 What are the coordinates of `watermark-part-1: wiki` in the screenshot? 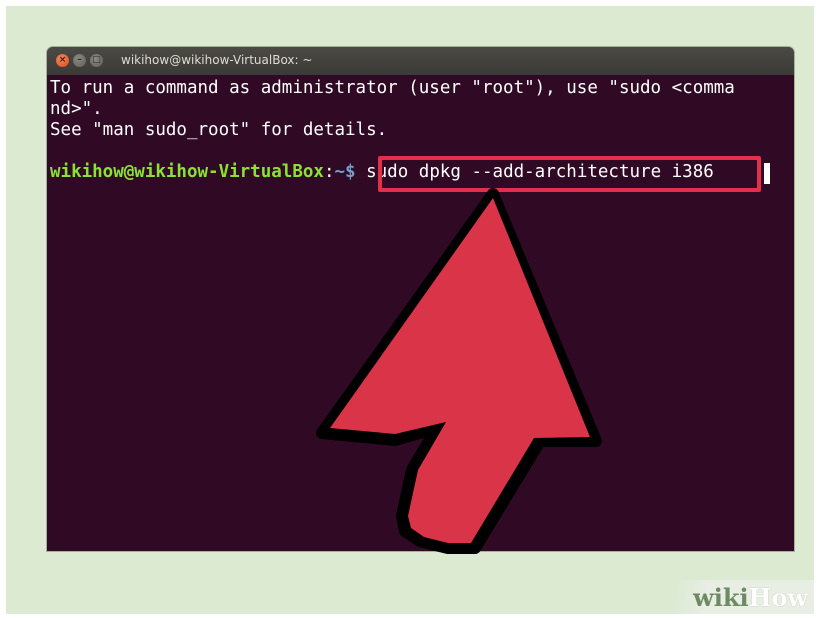 It's located at (721, 597).